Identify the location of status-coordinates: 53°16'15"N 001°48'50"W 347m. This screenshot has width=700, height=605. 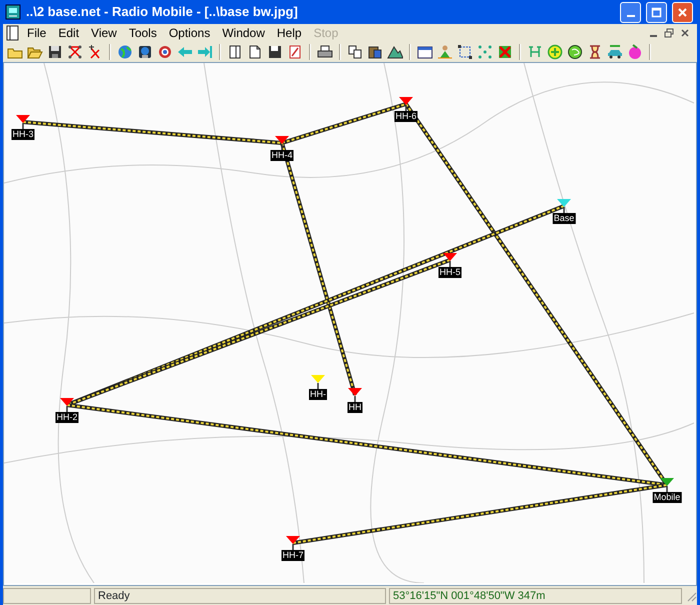
(535, 596).